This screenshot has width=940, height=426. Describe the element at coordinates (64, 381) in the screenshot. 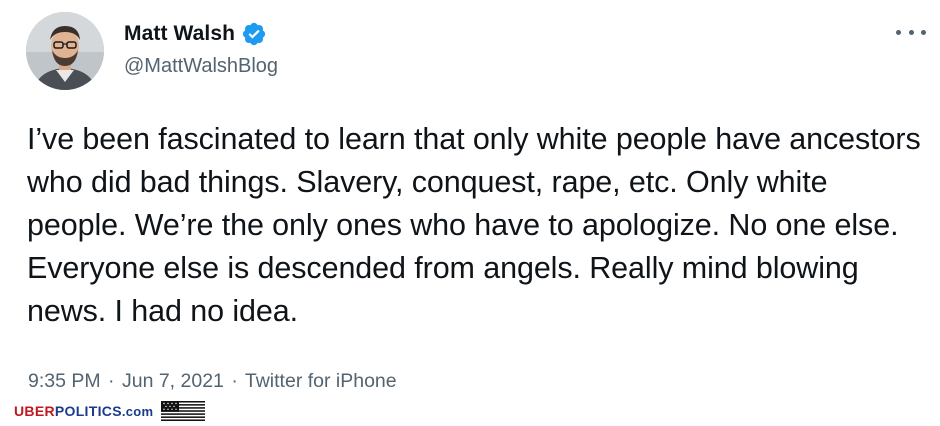

I see `tweet-time: 9:35 PM` at that location.